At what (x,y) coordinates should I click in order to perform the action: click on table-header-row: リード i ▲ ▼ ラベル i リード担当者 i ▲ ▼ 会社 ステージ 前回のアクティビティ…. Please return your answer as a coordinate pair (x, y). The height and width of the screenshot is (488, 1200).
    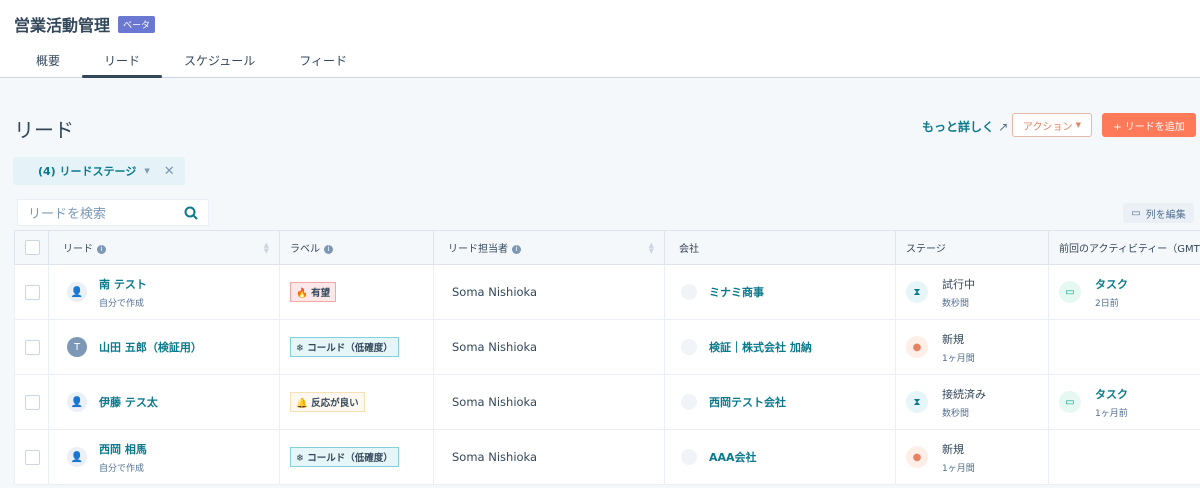
    Looking at the image, I should click on (607, 247).